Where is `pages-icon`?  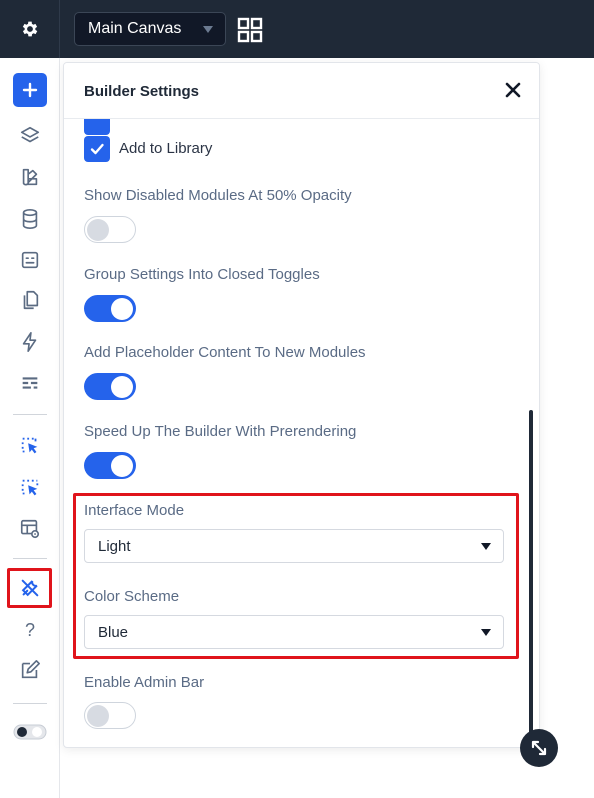 pages-icon is located at coordinates (31, 300).